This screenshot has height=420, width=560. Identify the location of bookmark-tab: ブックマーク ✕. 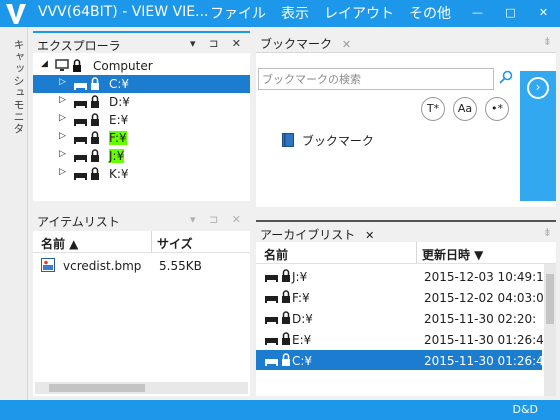
(305, 43).